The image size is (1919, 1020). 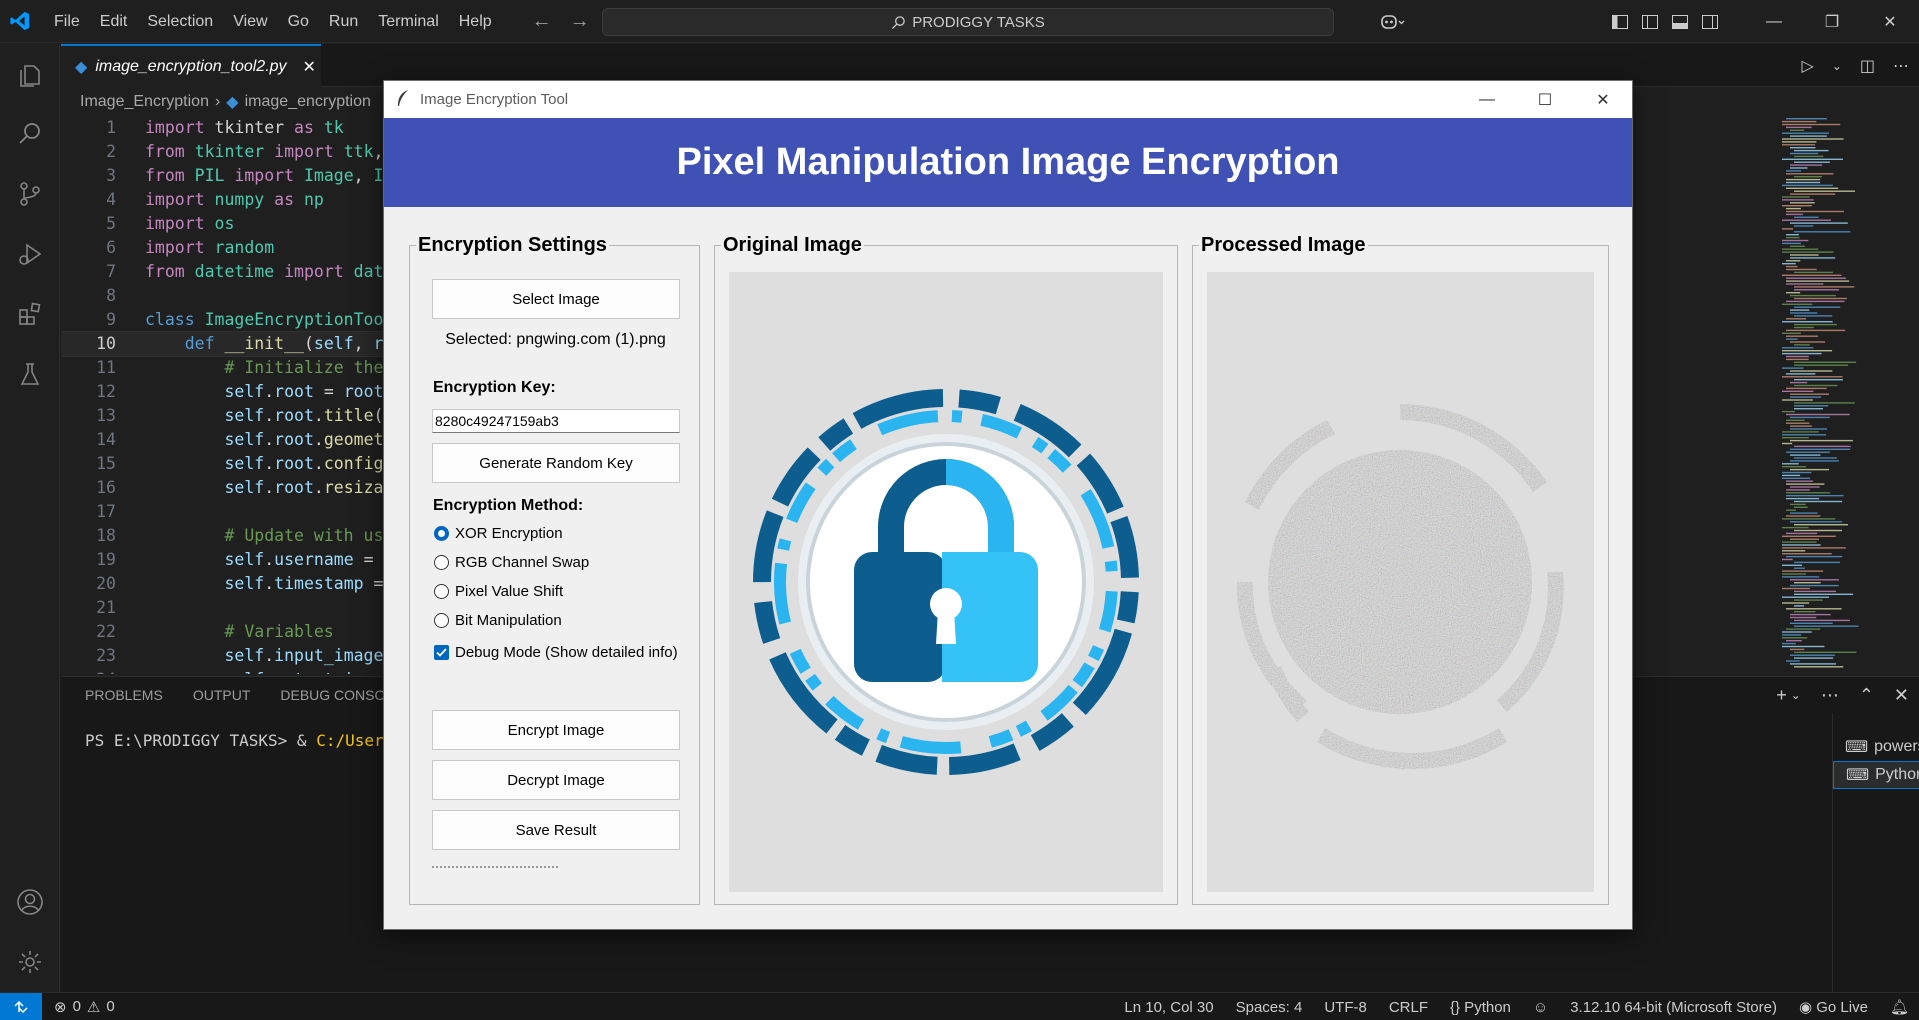 I want to click on terminal-item-powershell: ⌨ powershell, so click(x=1876, y=747).